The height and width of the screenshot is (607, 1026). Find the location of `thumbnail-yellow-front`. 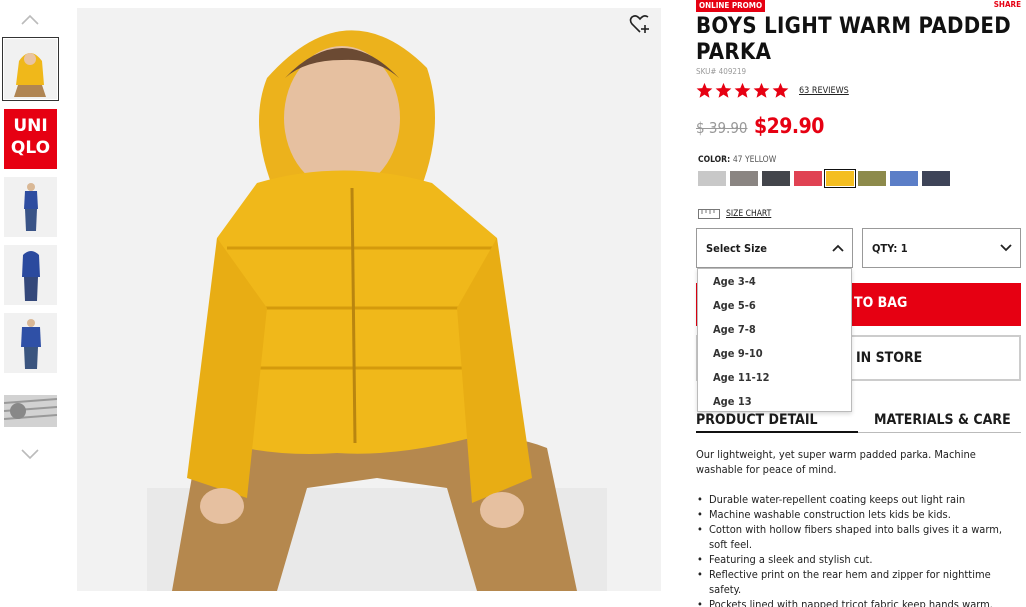

thumbnail-yellow-front is located at coordinates (30, 69).